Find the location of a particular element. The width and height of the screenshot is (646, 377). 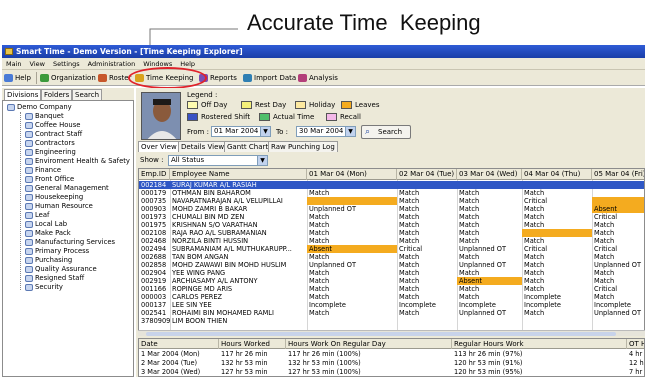

tree-item: Make Pack is located at coordinates (48, 233).